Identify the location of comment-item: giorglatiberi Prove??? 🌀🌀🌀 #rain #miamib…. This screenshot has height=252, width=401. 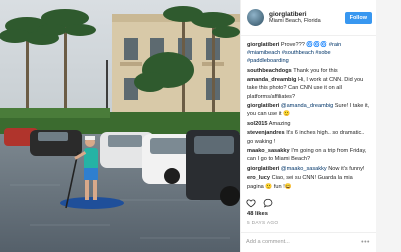
(308, 53).